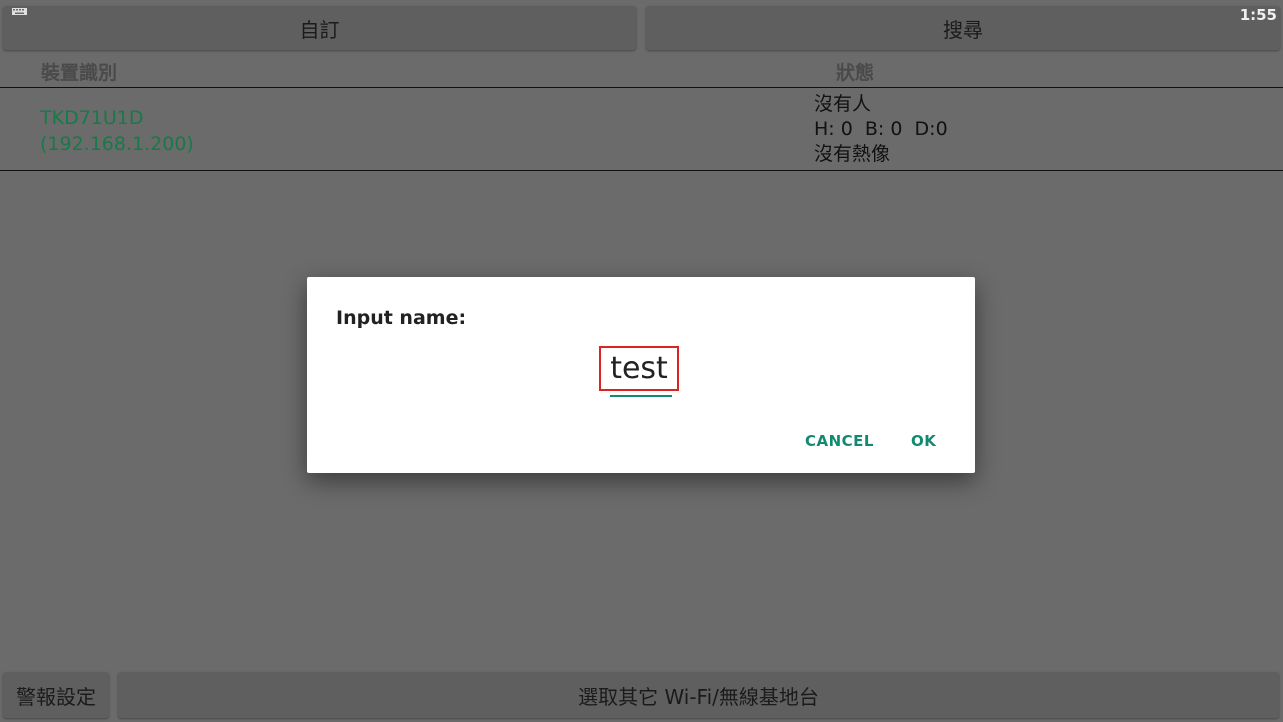 Image resolution: width=1283 pixels, height=722 pixels. I want to click on select-wifi-button: 選取其它 Wi-Fi/無線基地台, so click(698, 695).